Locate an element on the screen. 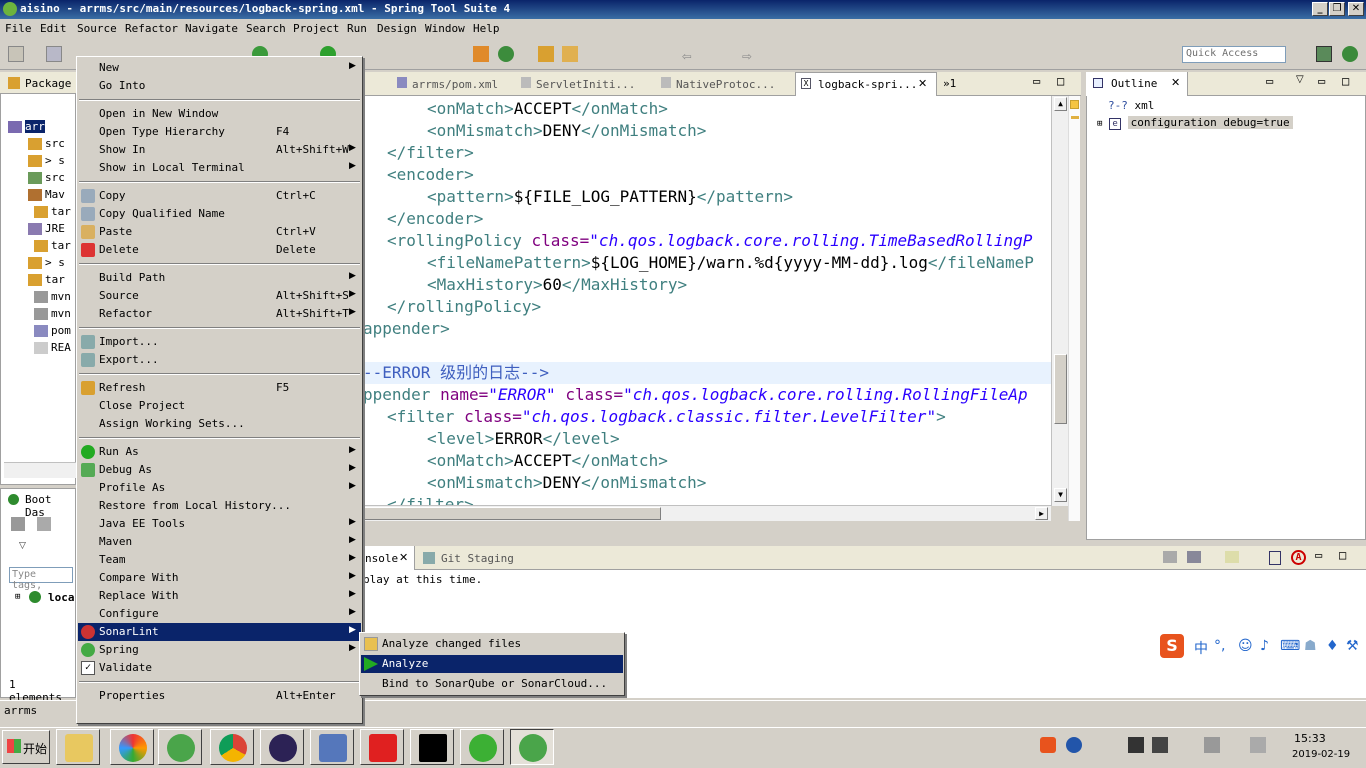 The width and height of the screenshot is (1366, 768). back-arrow-icon: ⇦ is located at coordinates (690, 55).